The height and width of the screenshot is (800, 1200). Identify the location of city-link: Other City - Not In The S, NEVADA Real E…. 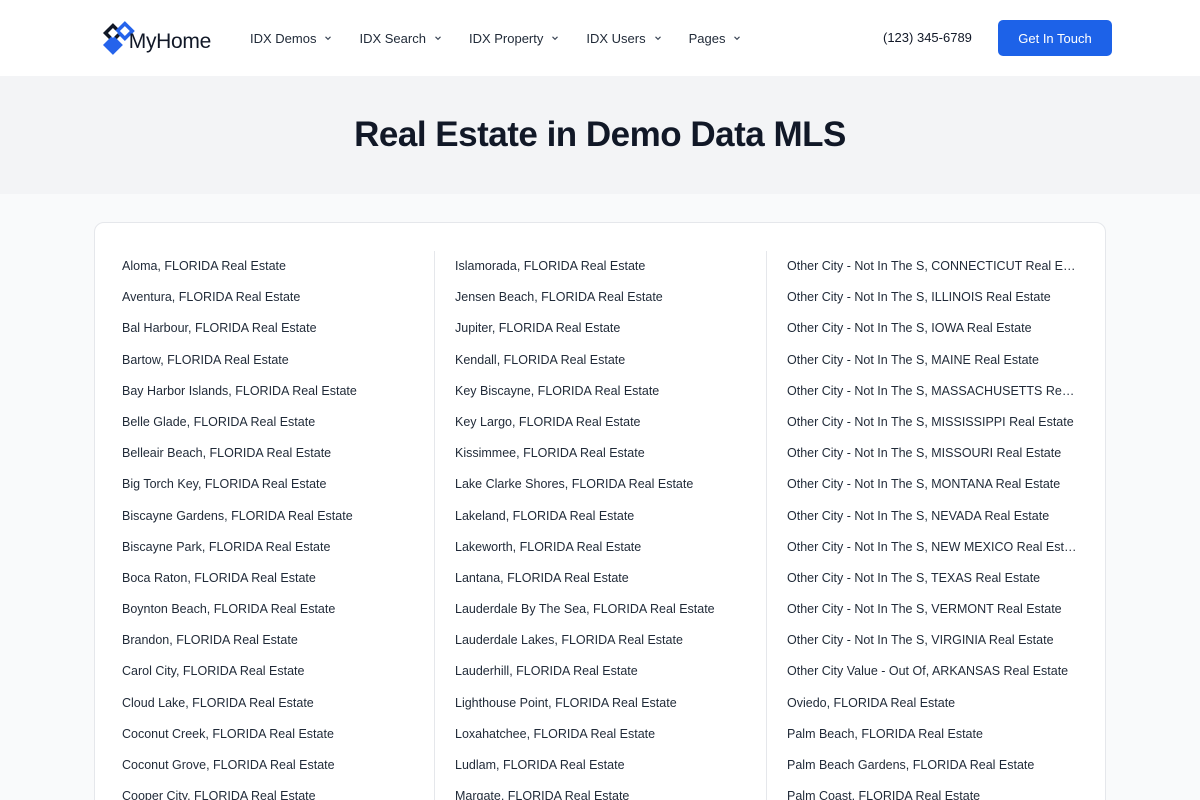
(932, 516).